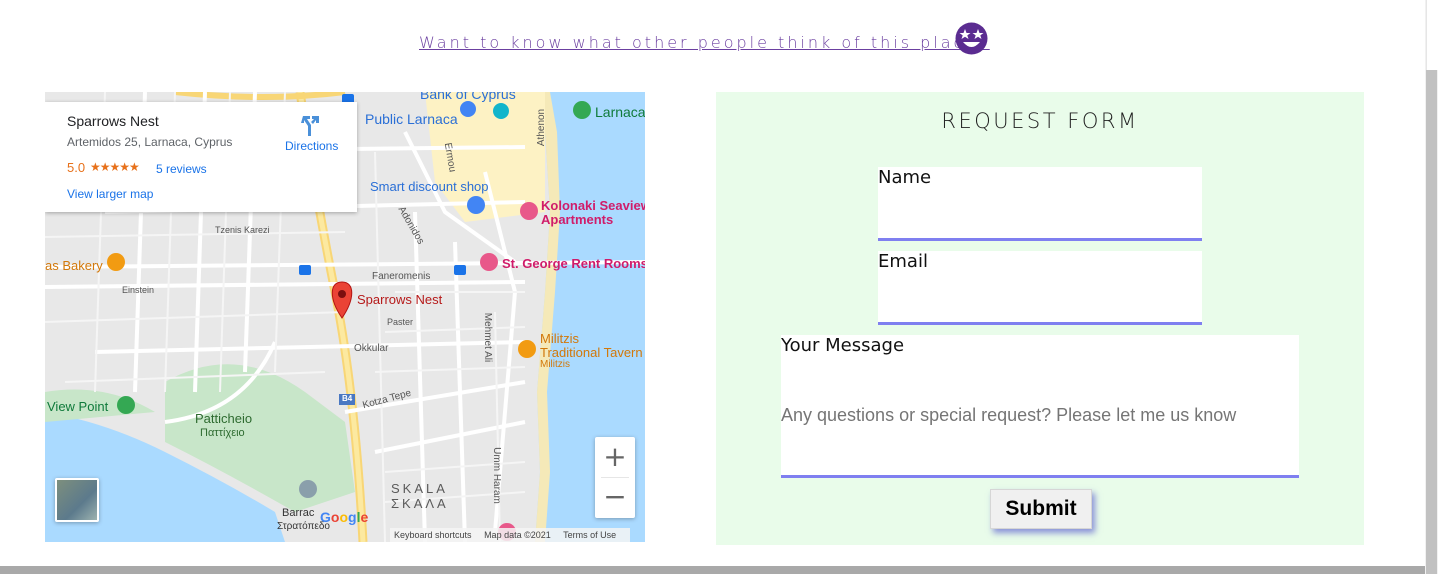 This screenshot has width=1438, height=574. What do you see at coordinates (496, 475) in the screenshot?
I see `street-label: Umm Haram` at bounding box center [496, 475].